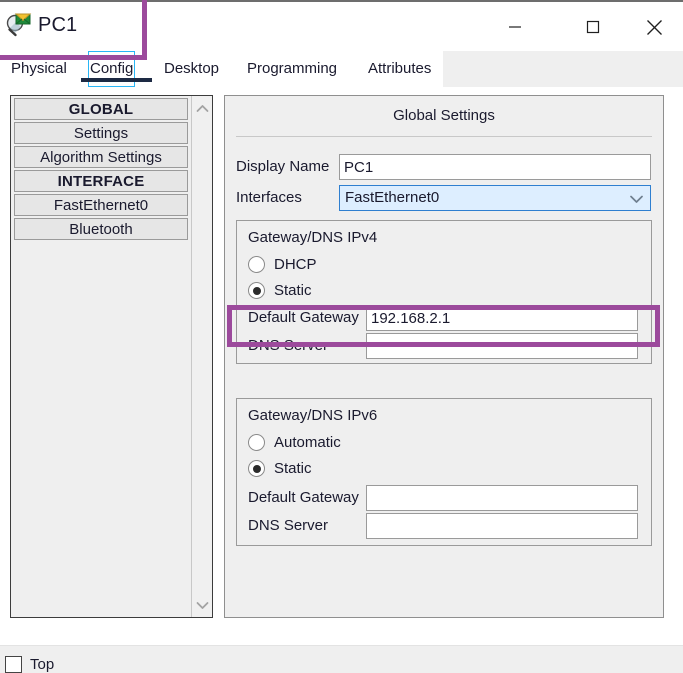  Describe the element at coordinates (341, 659) in the screenshot. I see `bottom-bar: Top` at that location.